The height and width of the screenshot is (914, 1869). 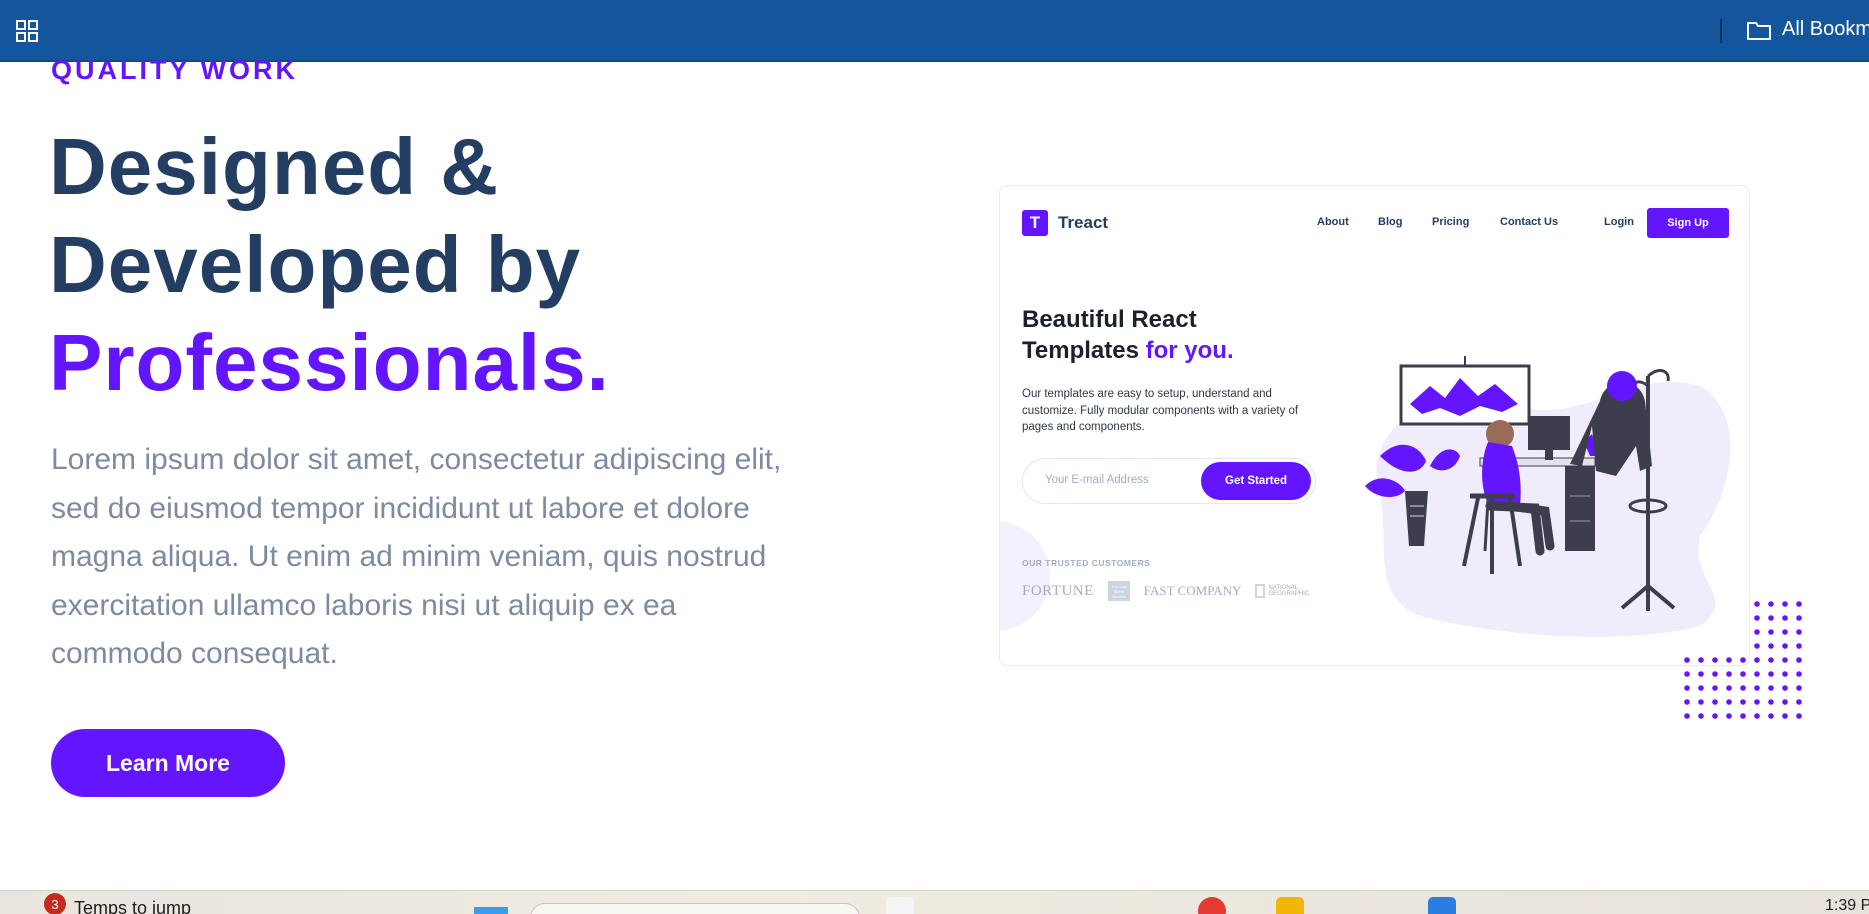 I want to click on bookmarks-divider, so click(x=1721, y=31).